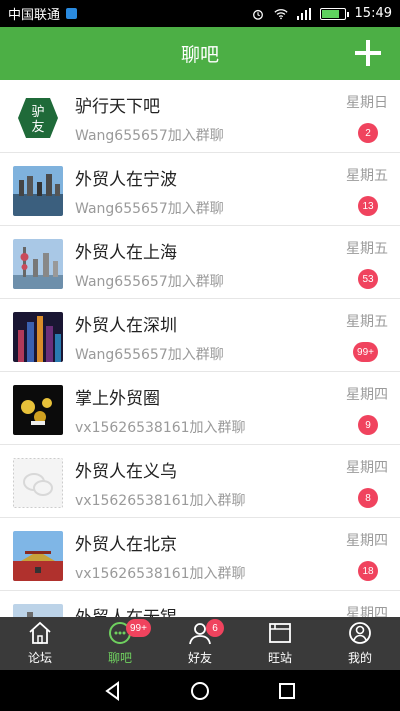 The height and width of the screenshot is (711, 400). What do you see at coordinates (126, 180) in the screenshot?
I see `chat-name: 外贸人在宁波` at bounding box center [126, 180].